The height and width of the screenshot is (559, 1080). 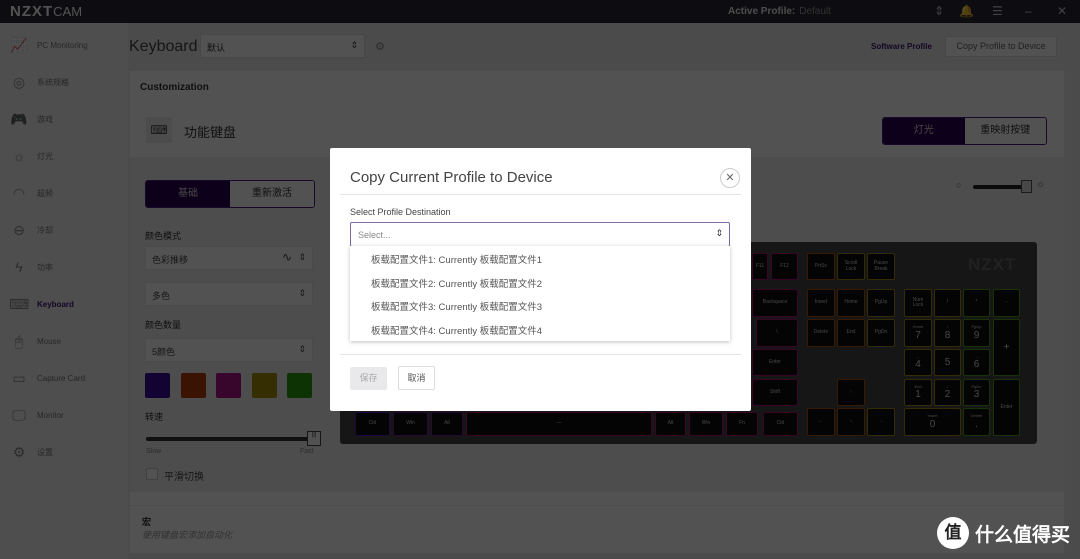 I want to click on close-icon: ✕, so click(x=730, y=178).